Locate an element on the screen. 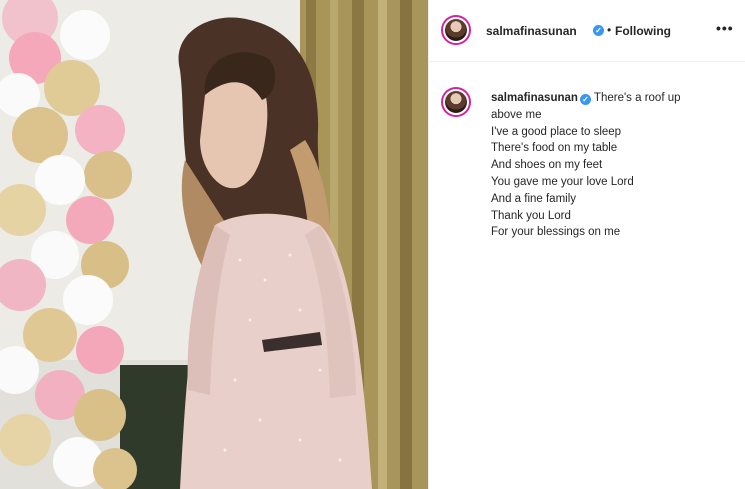 This screenshot has height=489, width=745. caption-line: I've a good place to sleep is located at coordinates (556, 131).